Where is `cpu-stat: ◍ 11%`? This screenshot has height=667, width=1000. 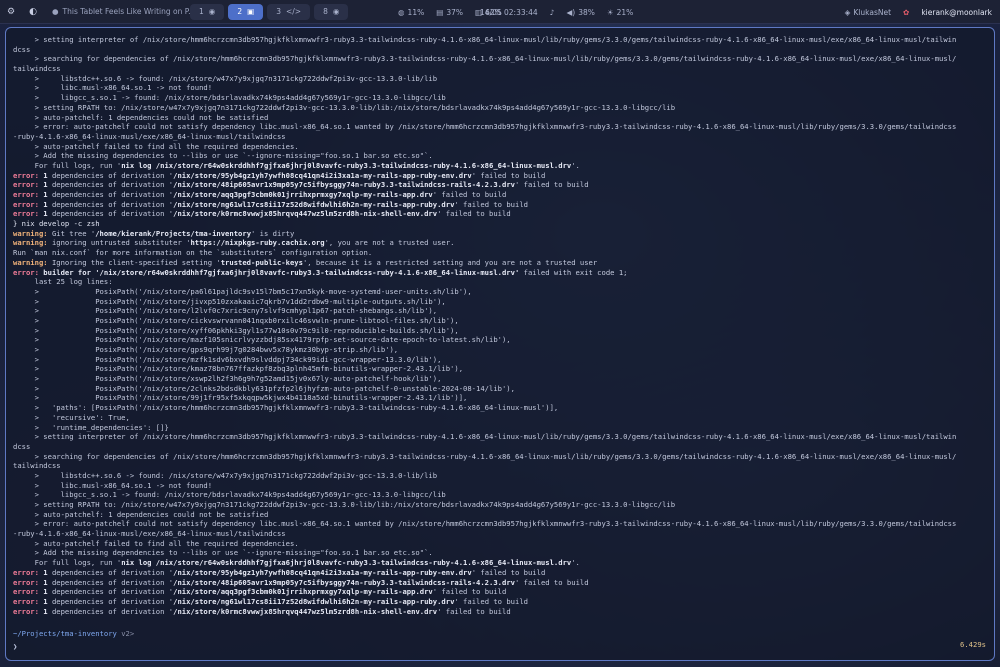
cpu-stat: ◍ 11% is located at coordinates (411, 12).